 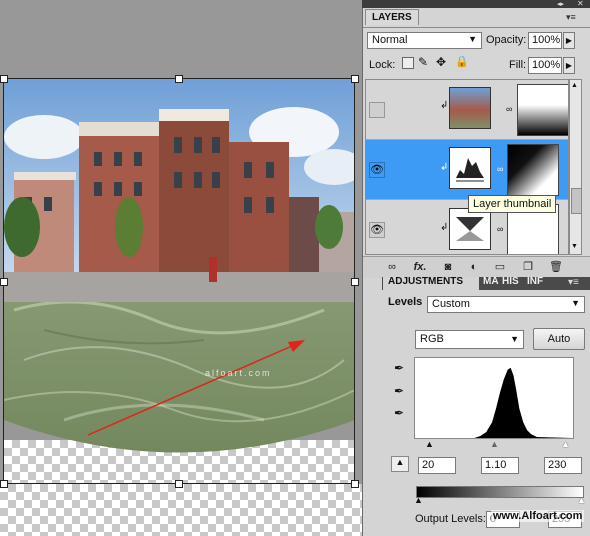 What do you see at coordinates (569, 65) in the screenshot?
I see `fill-slider-button: ▶` at bounding box center [569, 65].